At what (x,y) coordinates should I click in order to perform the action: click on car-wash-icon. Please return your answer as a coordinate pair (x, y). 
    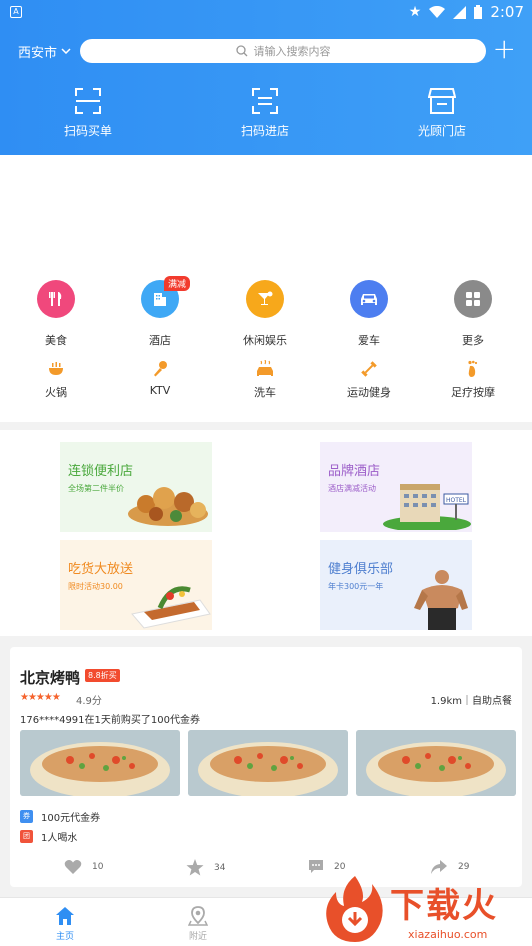
    Looking at the image, I should click on (265, 368).